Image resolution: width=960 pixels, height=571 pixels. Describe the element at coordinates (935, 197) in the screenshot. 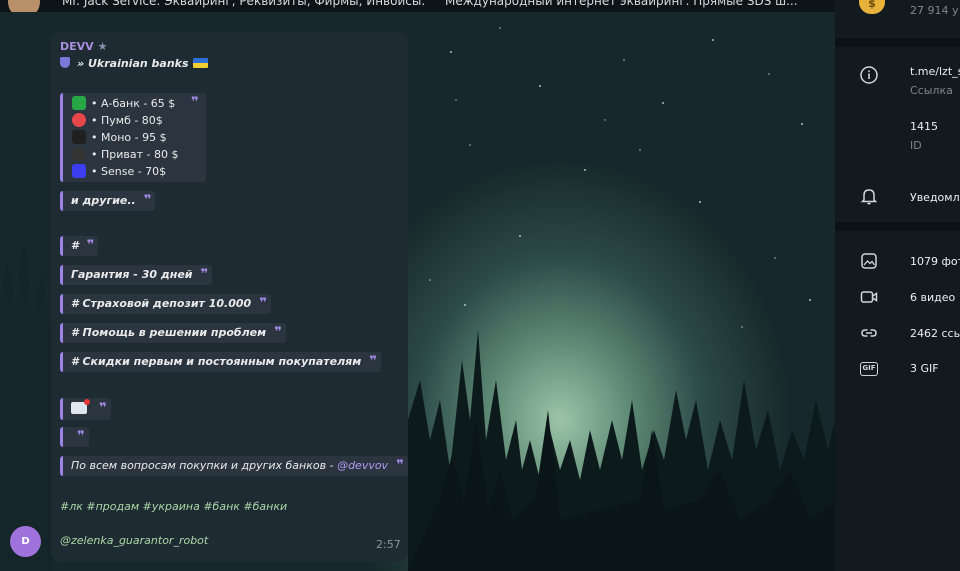

I see `notifications-toggle: Уведомл` at that location.